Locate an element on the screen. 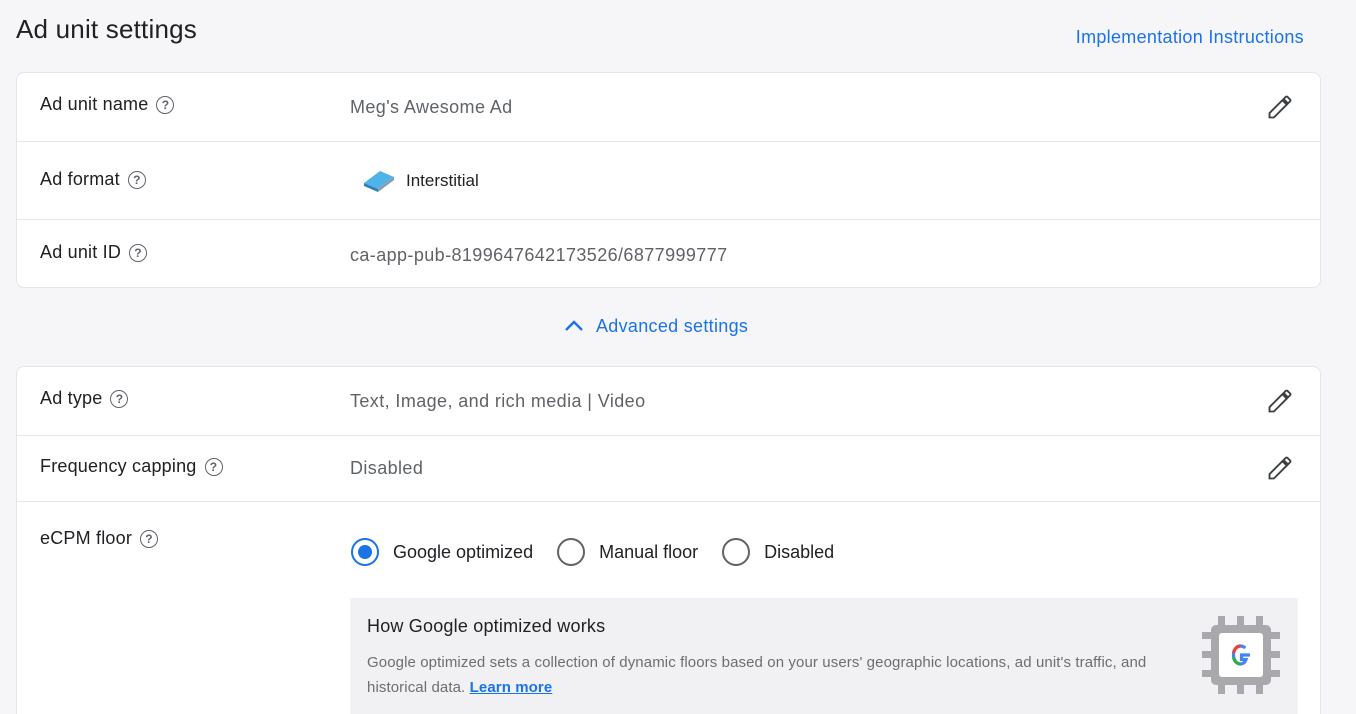  ad-unit-name-row: Ad unit name ? Meg's Awesome Ad is located at coordinates (668, 107).